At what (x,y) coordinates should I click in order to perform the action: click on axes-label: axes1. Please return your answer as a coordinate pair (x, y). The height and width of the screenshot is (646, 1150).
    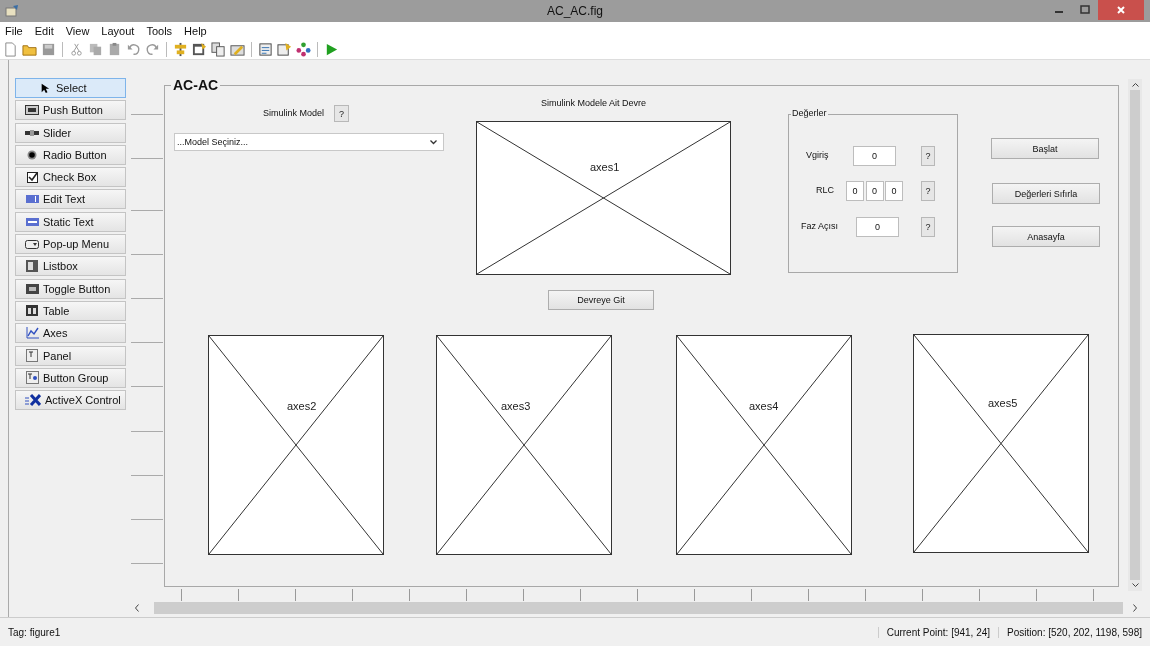
    Looking at the image, I should click on (605, 167).